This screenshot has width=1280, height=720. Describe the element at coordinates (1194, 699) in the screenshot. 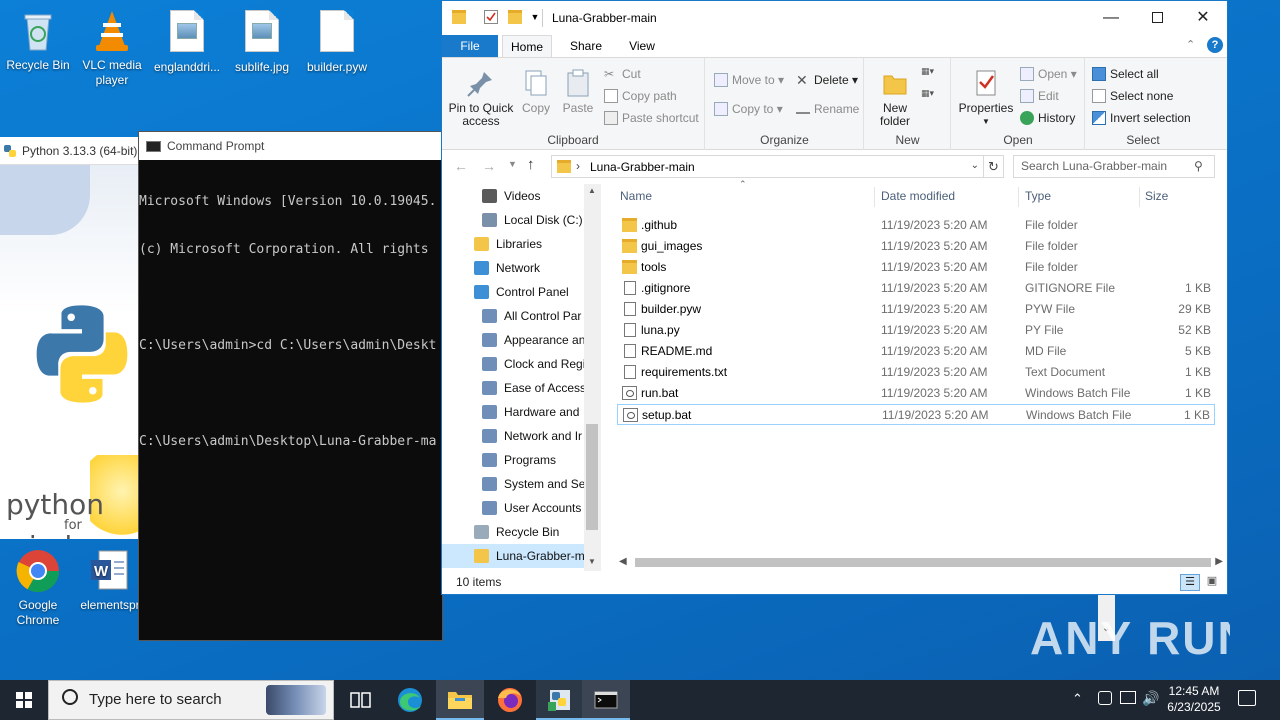

I see `clock: 12:45 AM 6/23/2025` at that location.